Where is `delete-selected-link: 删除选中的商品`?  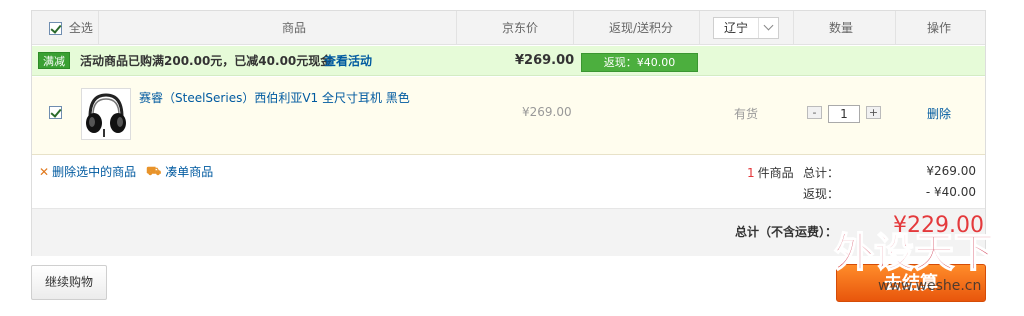 delete-selected-link: 删除选中的商品 is located at coordinates (94, 171).